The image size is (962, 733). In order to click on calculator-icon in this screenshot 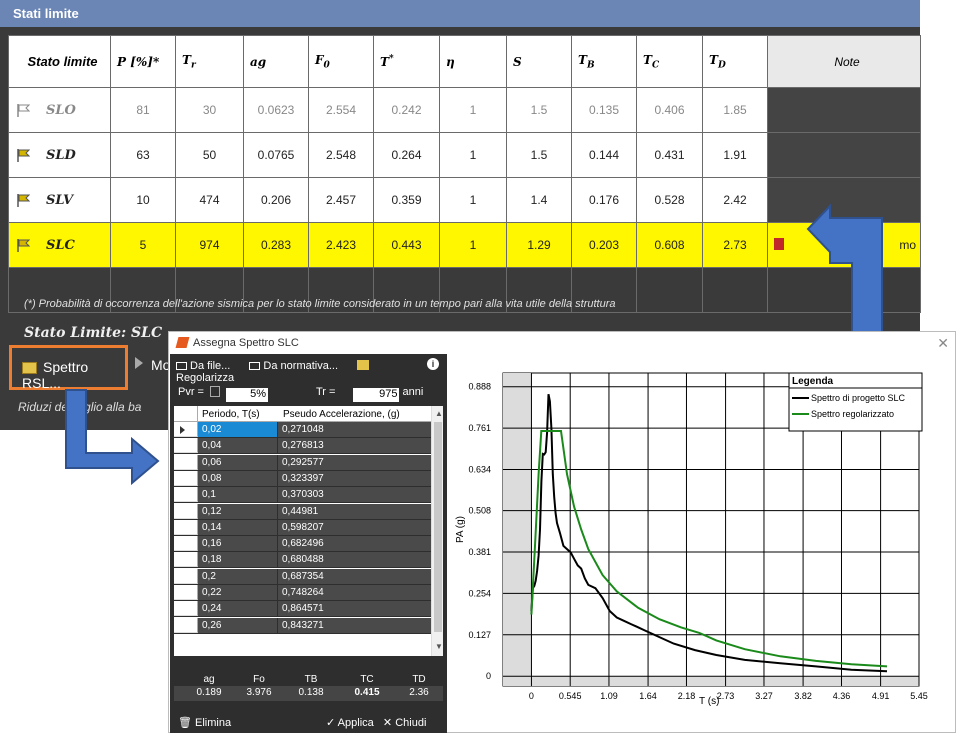, I will do `click(214, 391)`.